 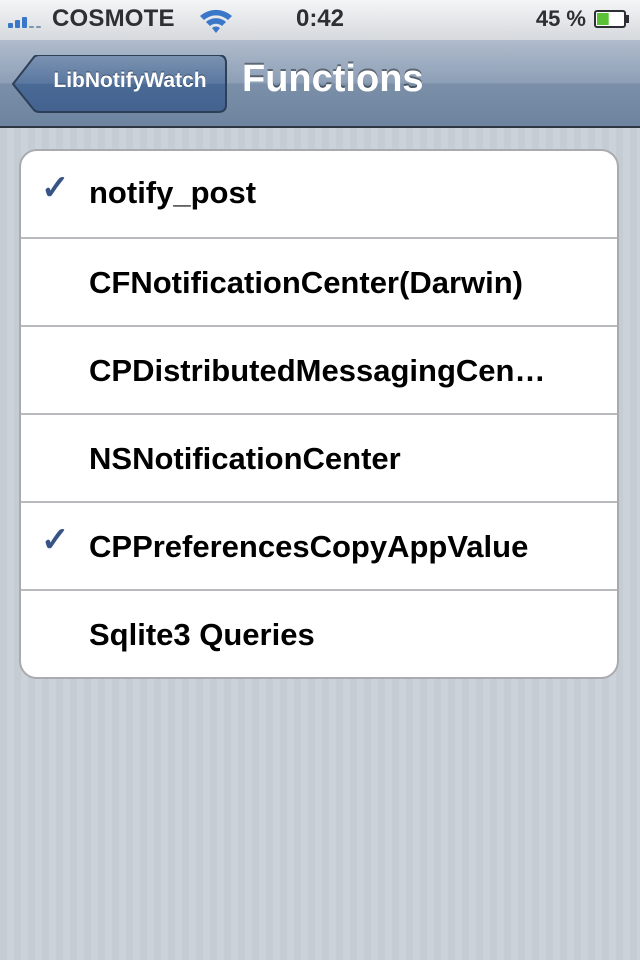 I want to click on list-item: ✓Sqlite3 Queries, so click(x=319, y=633).